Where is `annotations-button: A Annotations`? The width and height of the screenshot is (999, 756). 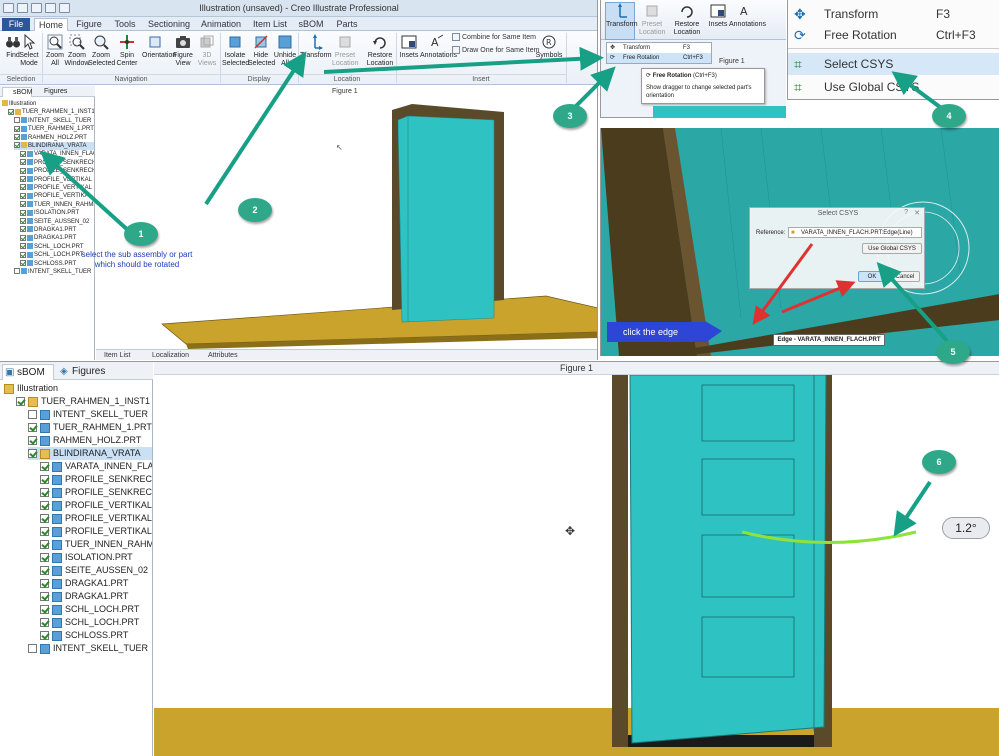
annotations-button: A Annotations is located at coordinates (438, 47).